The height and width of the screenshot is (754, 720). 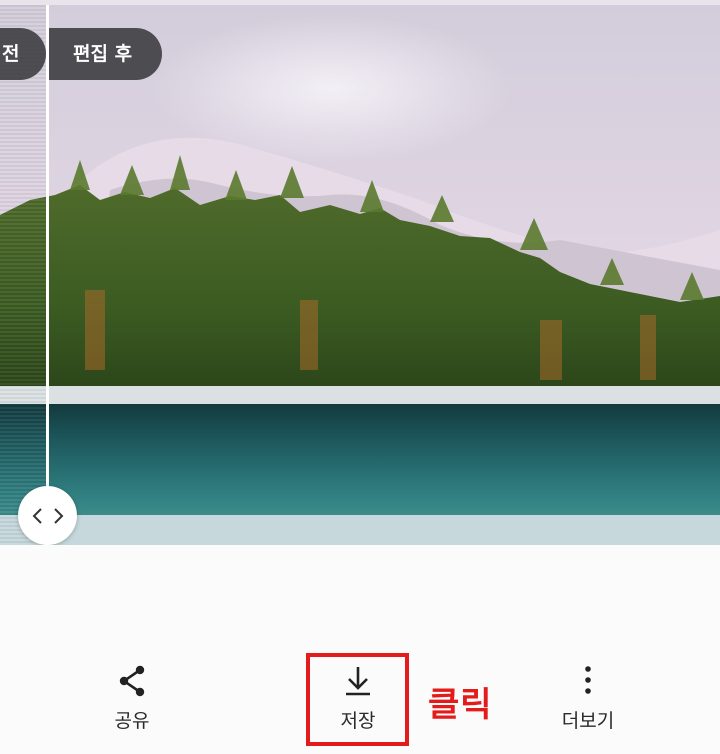 I want to click on click-annotation: 클릭, so click(x=460, y=705).